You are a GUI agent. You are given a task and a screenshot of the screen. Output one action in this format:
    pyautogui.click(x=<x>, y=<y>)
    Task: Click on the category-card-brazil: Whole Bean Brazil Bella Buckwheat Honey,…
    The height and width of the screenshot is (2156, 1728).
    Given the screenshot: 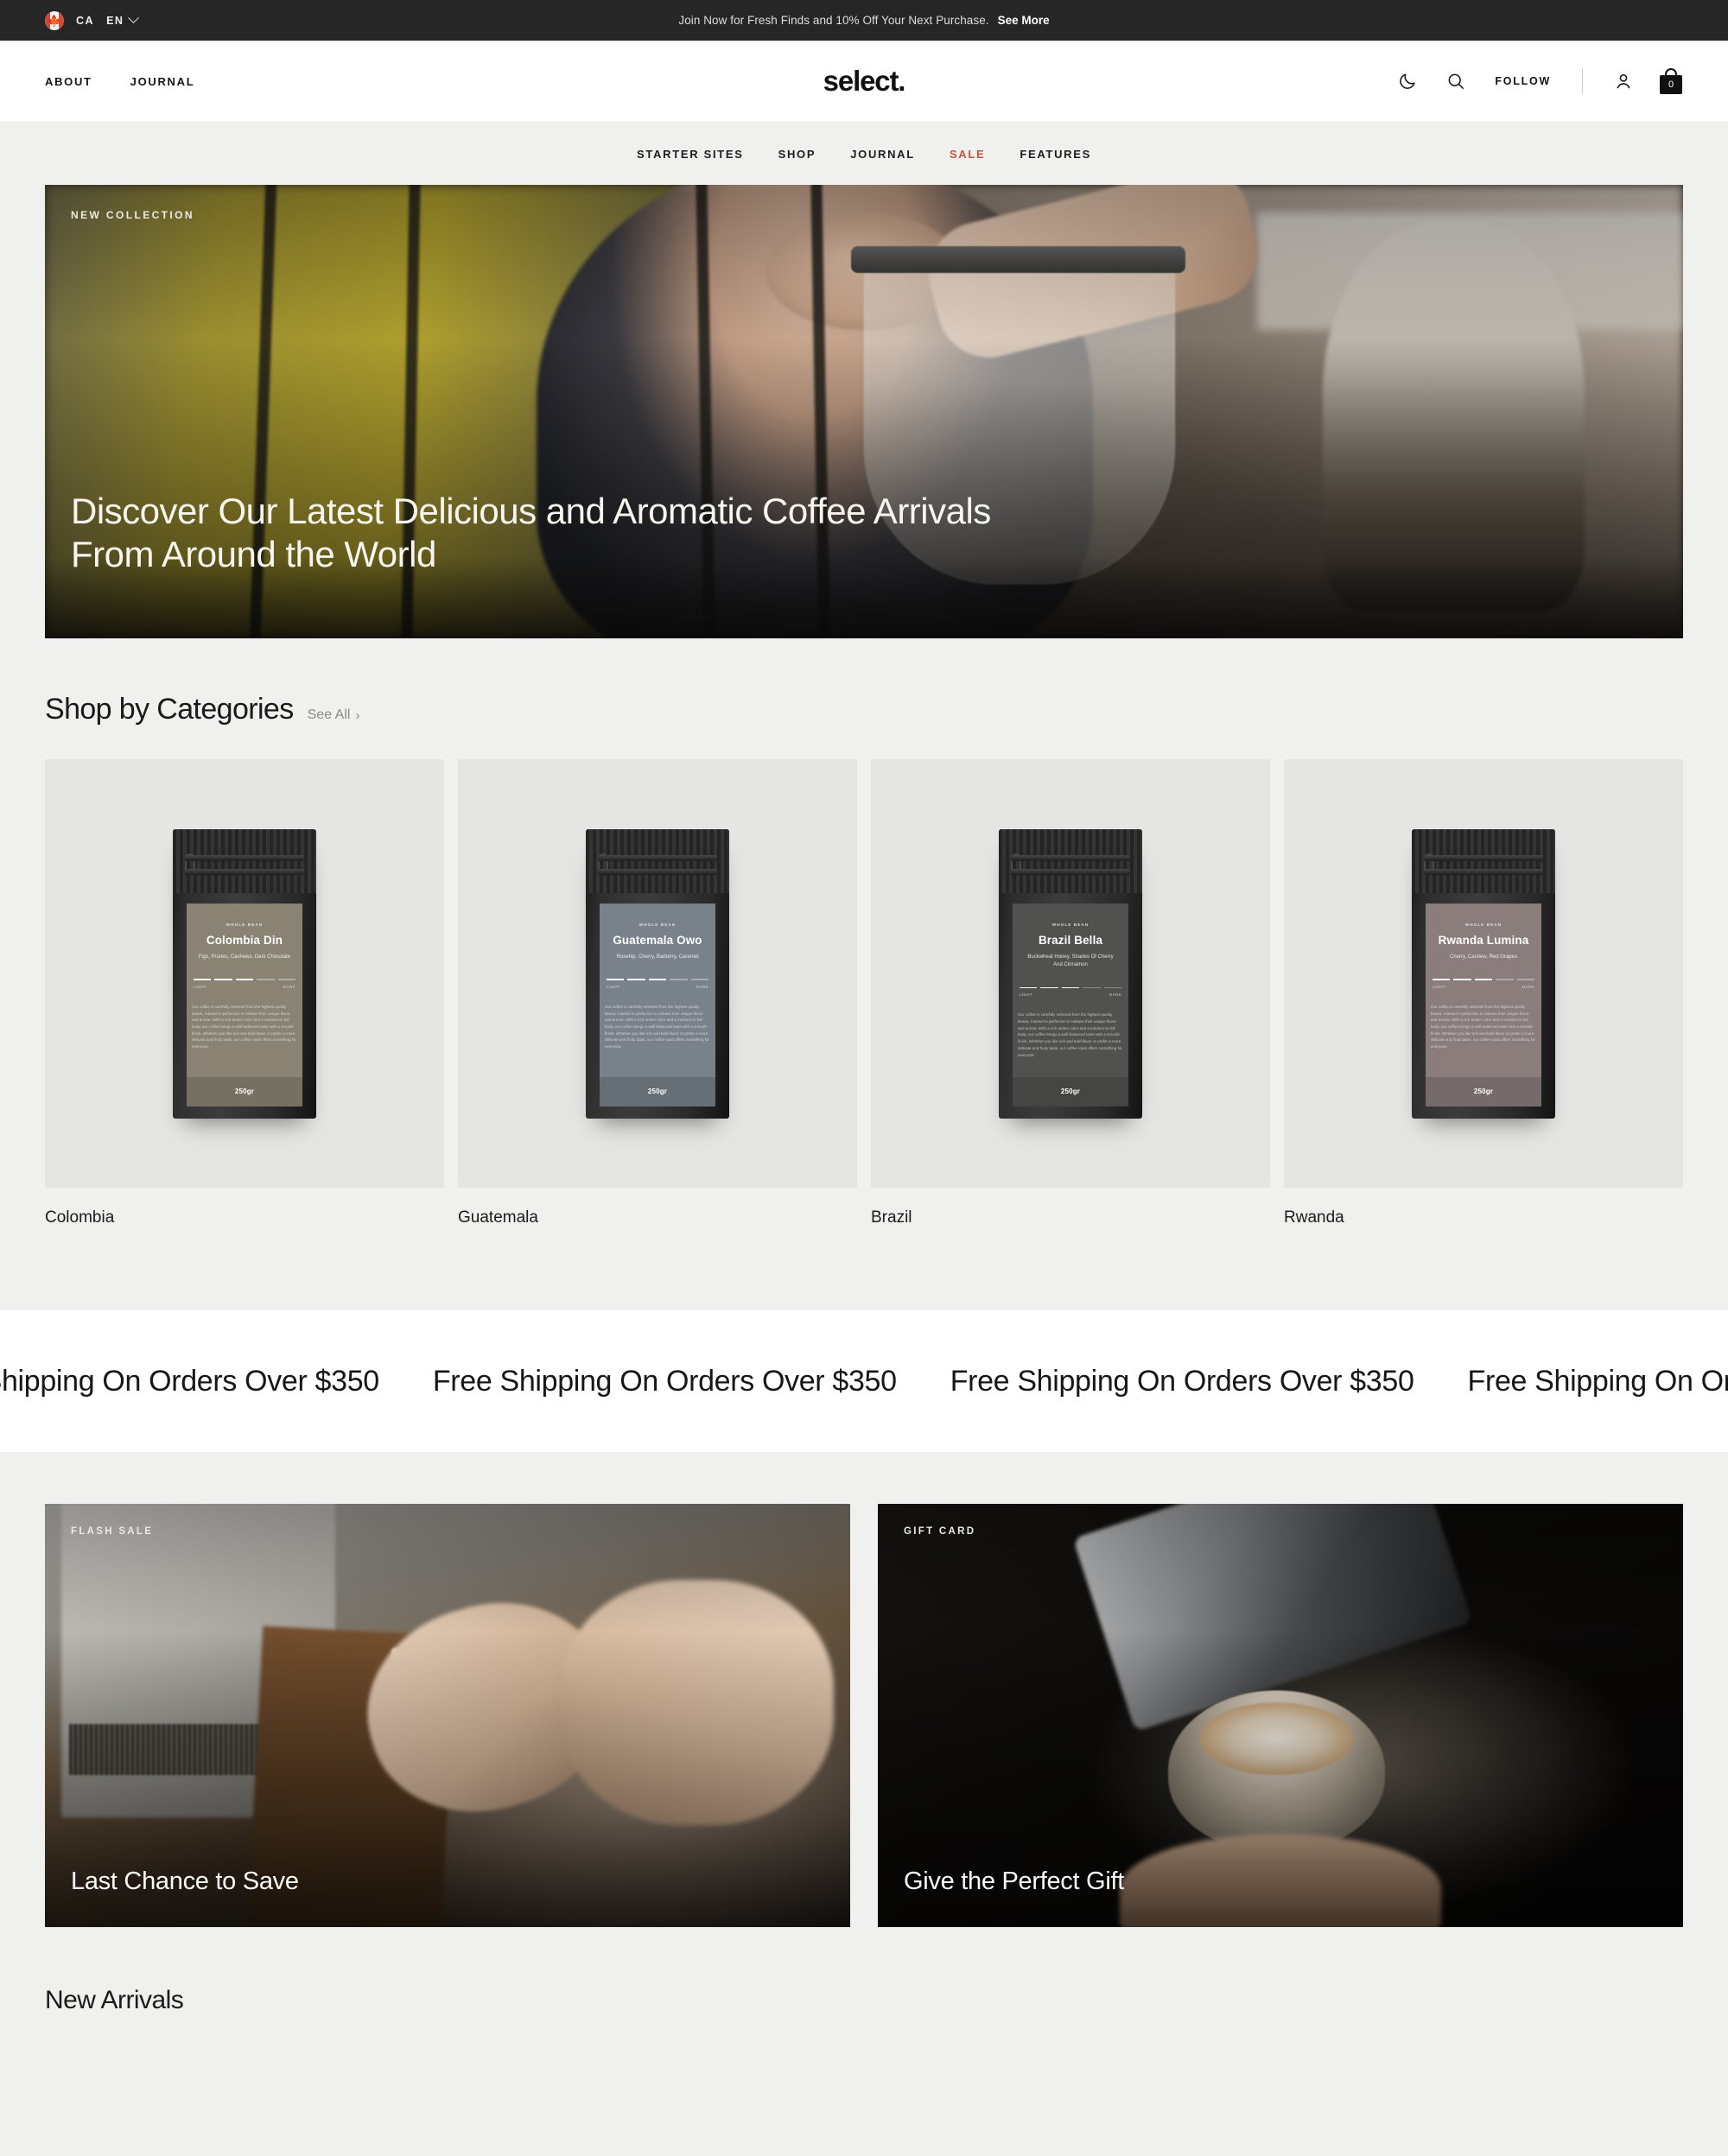 What is the action you would take?
    pyautogui.click(x=1070, y=993)
    